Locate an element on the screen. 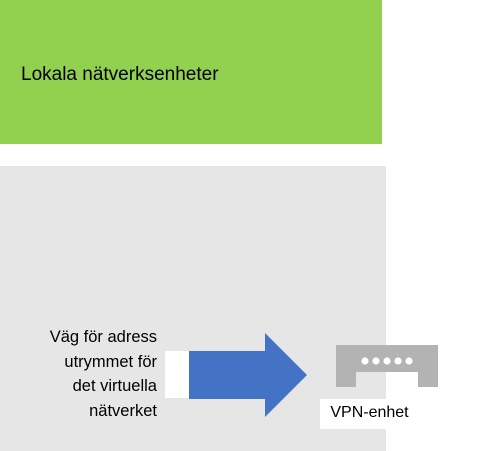  local-network-label: Lokala nätverksenheter is located at coordinates (120, 74).